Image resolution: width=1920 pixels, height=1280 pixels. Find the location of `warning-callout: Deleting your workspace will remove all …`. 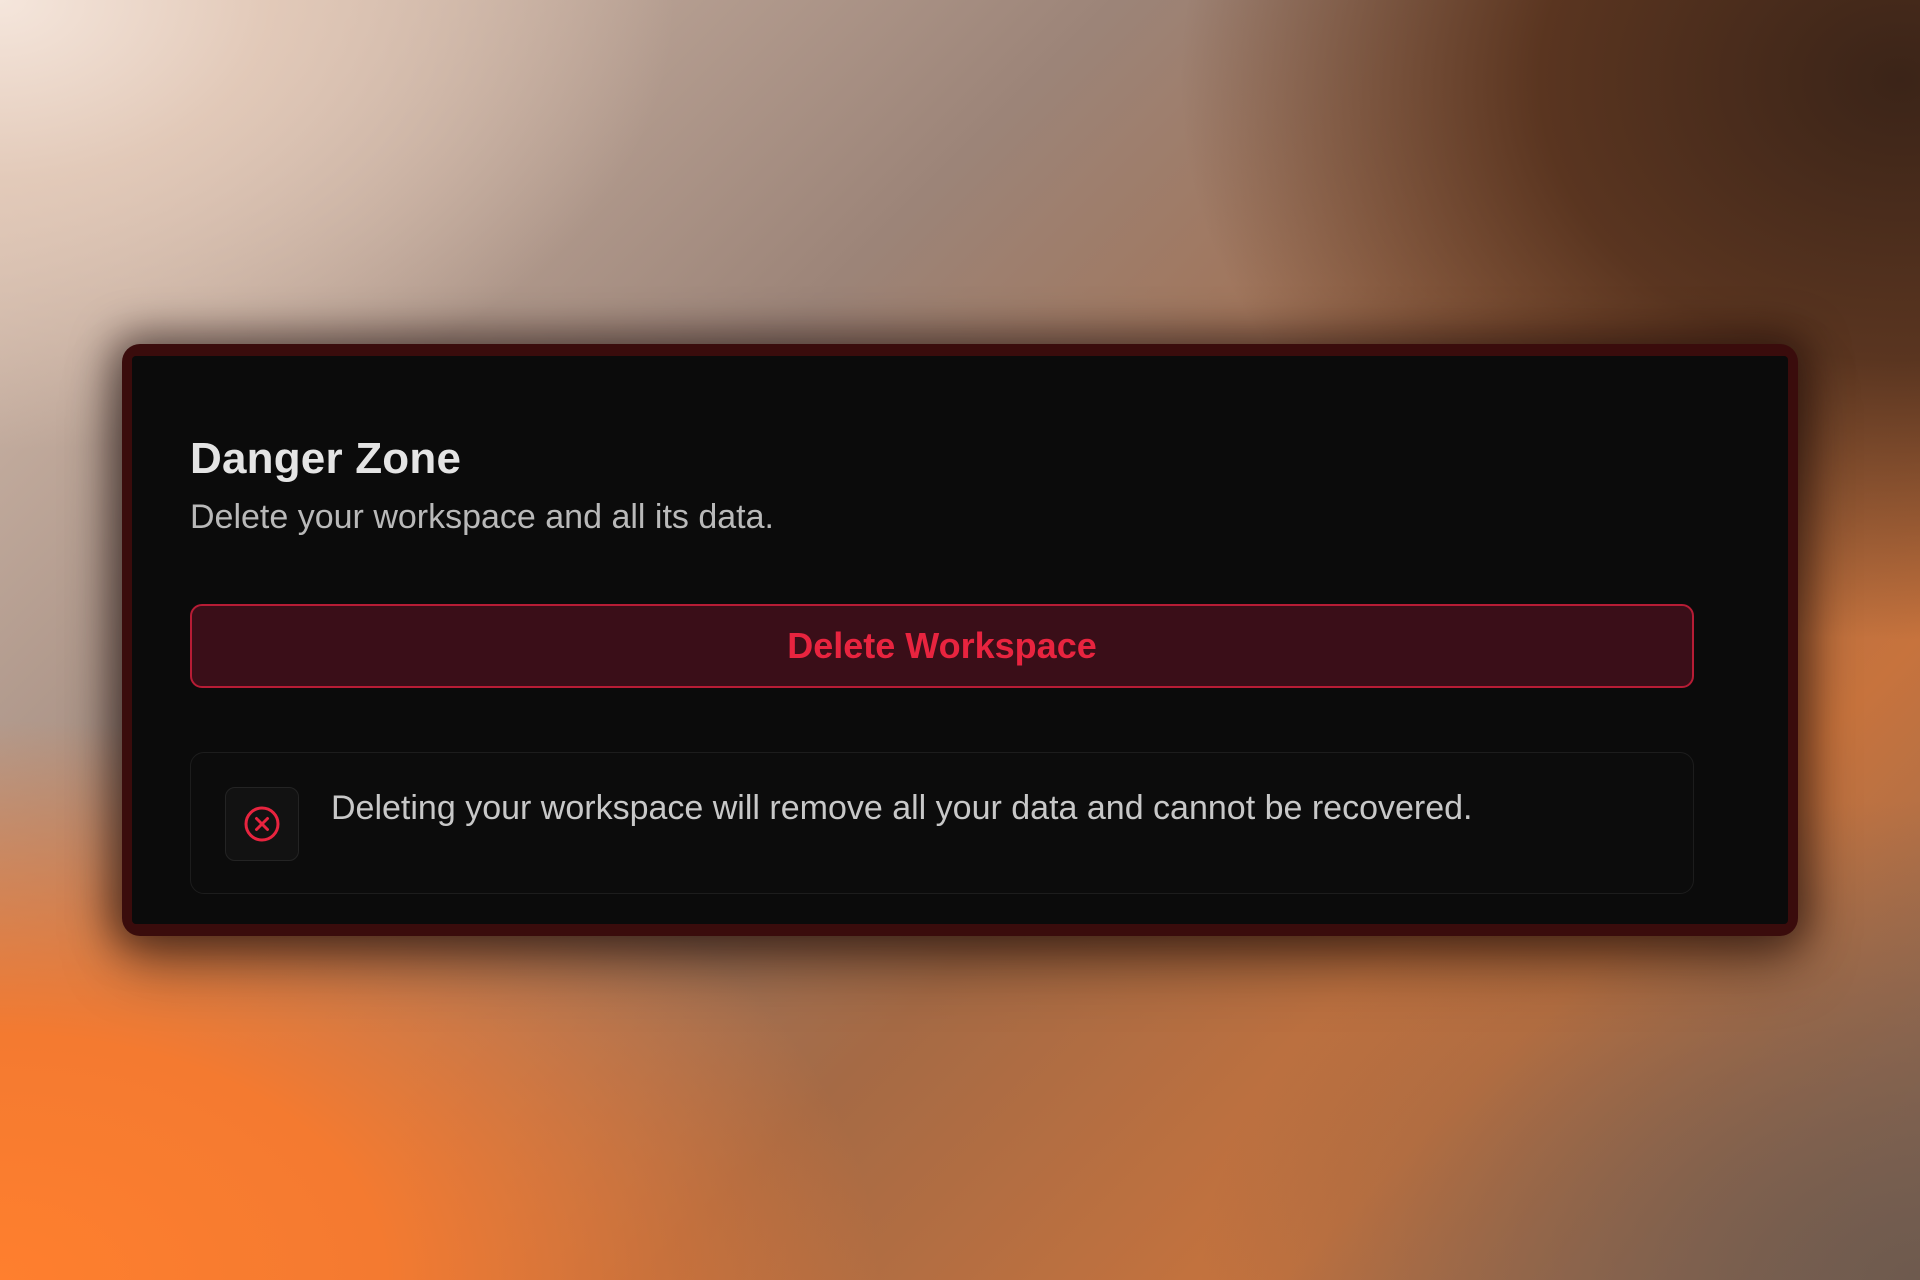

warning-callout: Deleting your workspace will remove all … is located at coordinates (942, 823).